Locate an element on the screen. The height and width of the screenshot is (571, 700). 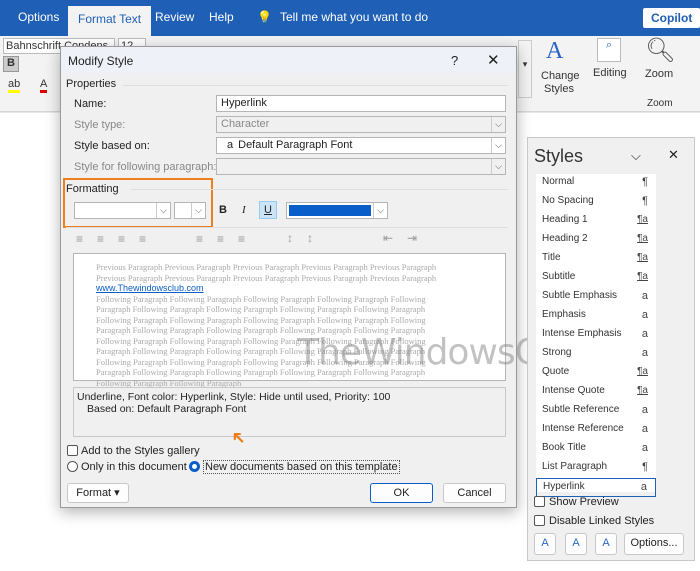
style-item: No Spacing ¶ is located at coordinates (596, 202).